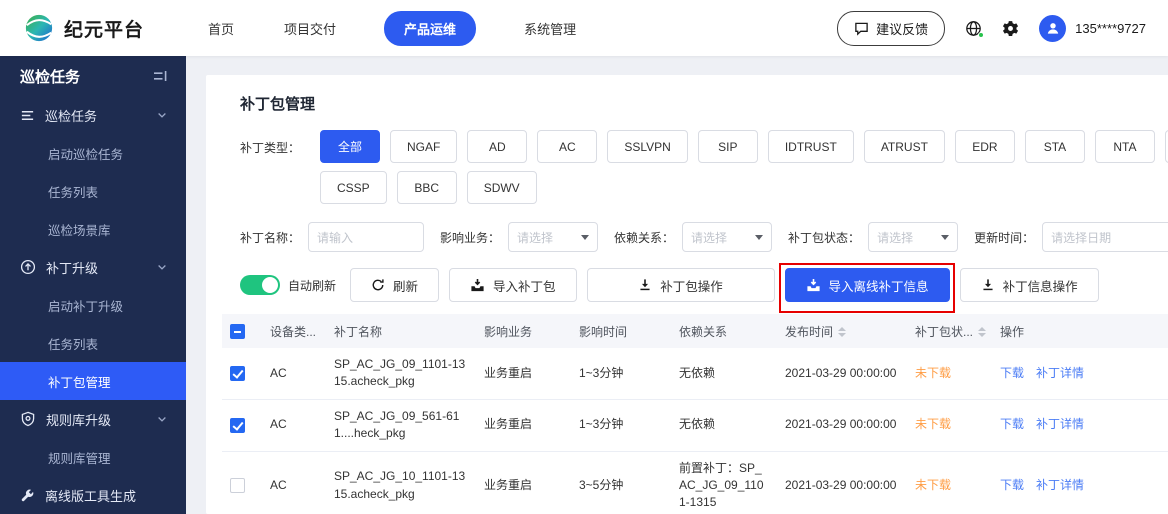  Describe the element at coordinates (424, 146) in the screenshot. I see `patch-type-button: NGAF` at that location.